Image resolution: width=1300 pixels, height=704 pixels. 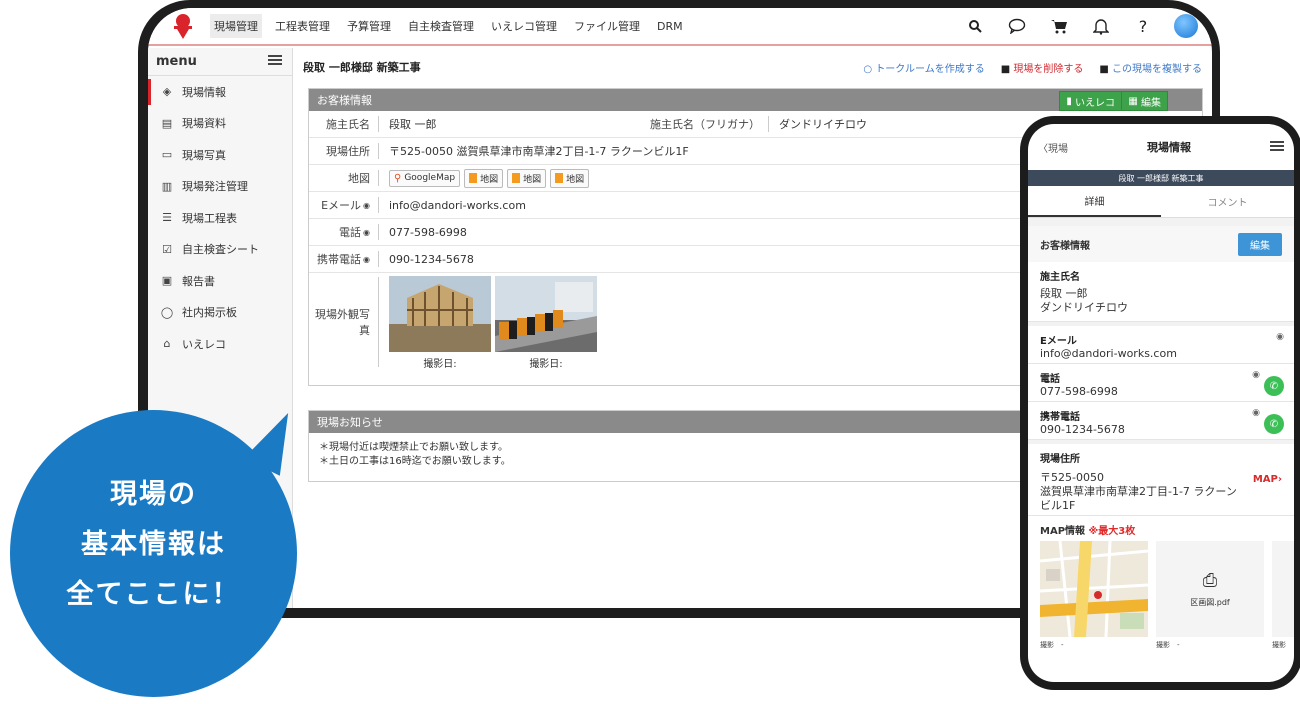 What do you see at coordinates (344, 178) in the screenshot?
I see `map-label: 地図` at bounding box center [344, 178].